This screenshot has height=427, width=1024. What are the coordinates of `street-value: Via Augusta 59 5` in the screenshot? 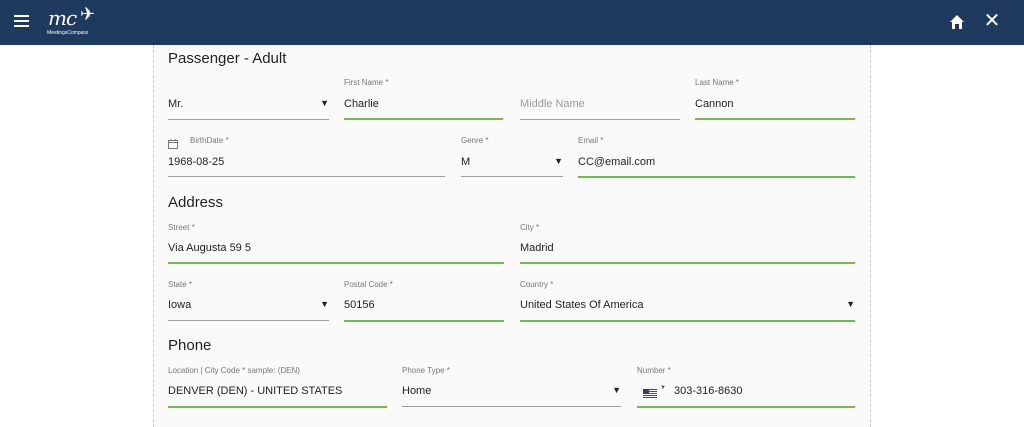 It's located at (209, 248).